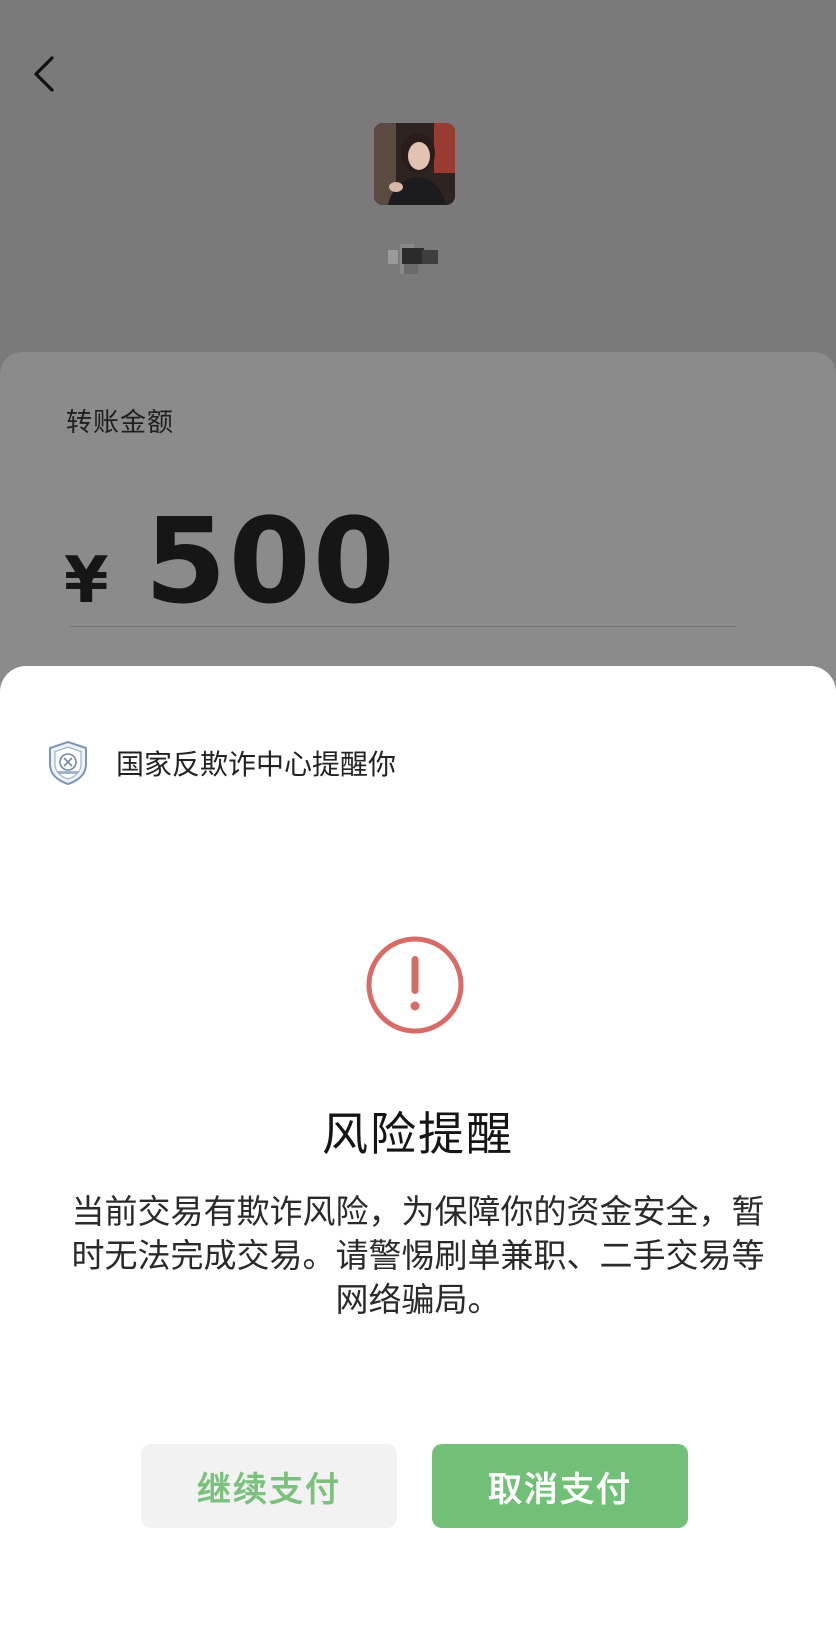 This screenshot has height=1638, width=836. I want to click on amount-label: 转账金额, so click(120, 423).